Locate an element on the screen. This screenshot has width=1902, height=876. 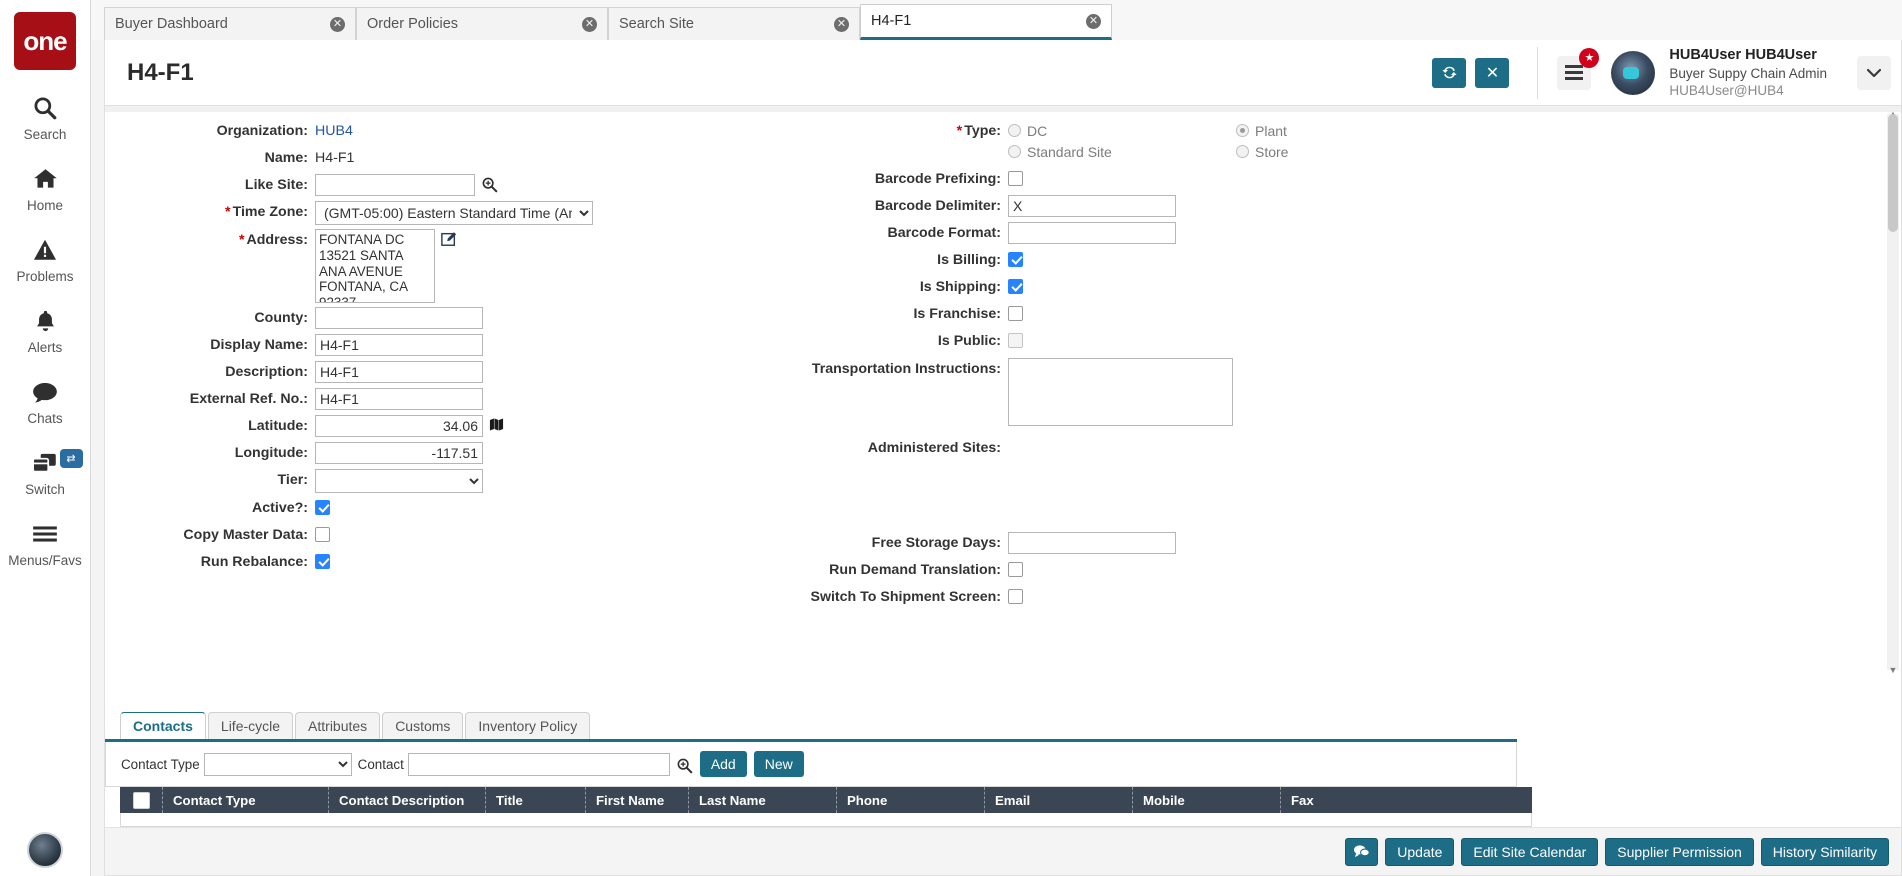
sidebar-item-menus-favs: Menus/Favs is located at coordinates (45, 543).